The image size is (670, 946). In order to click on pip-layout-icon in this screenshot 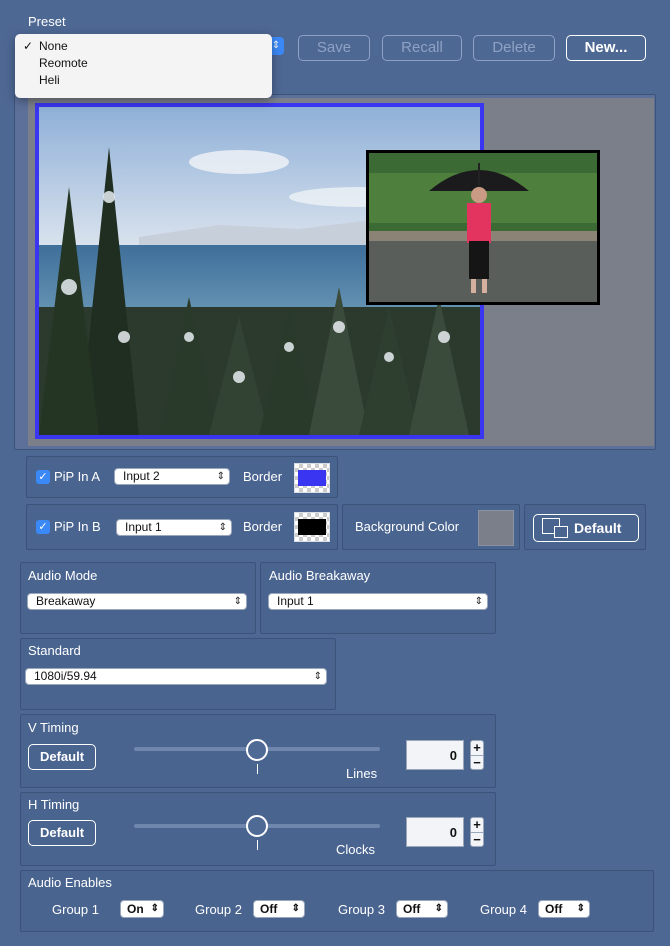, I will do `click(555, 528)`.